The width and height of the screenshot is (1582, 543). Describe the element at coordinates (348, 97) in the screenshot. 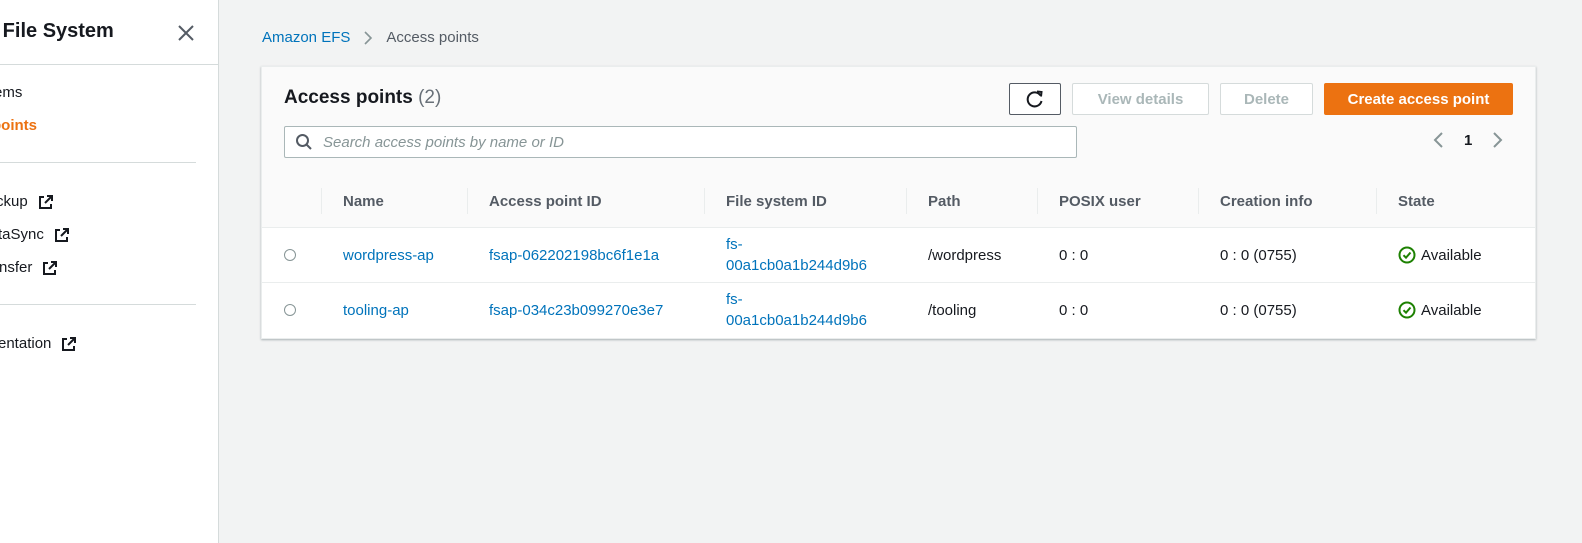

I see `panel-title-text: Access points` at that location.